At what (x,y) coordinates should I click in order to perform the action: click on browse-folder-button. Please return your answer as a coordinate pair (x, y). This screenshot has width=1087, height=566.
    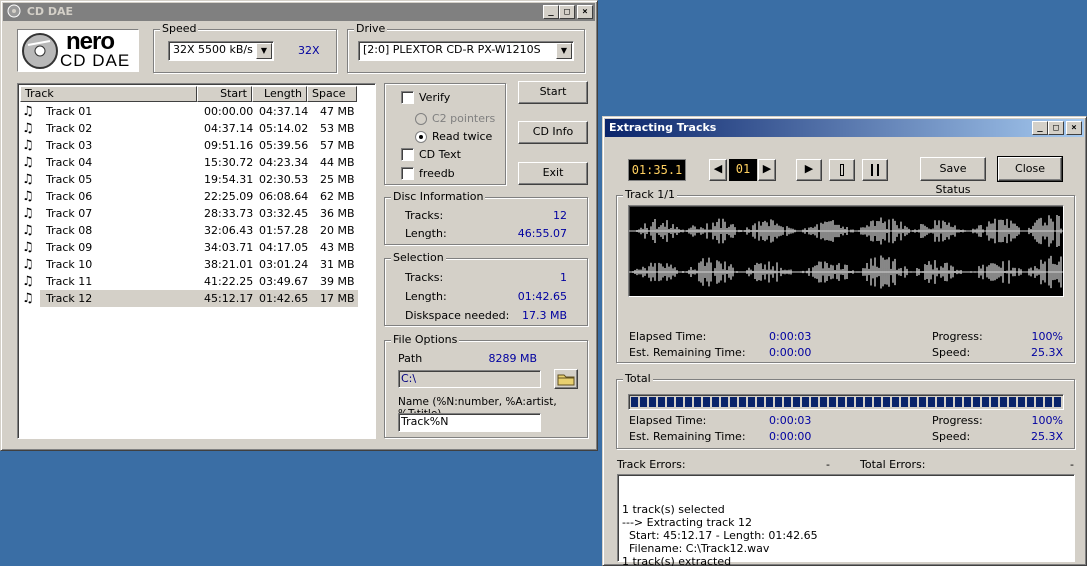
    Looking at the image, I should click on (566, 379).